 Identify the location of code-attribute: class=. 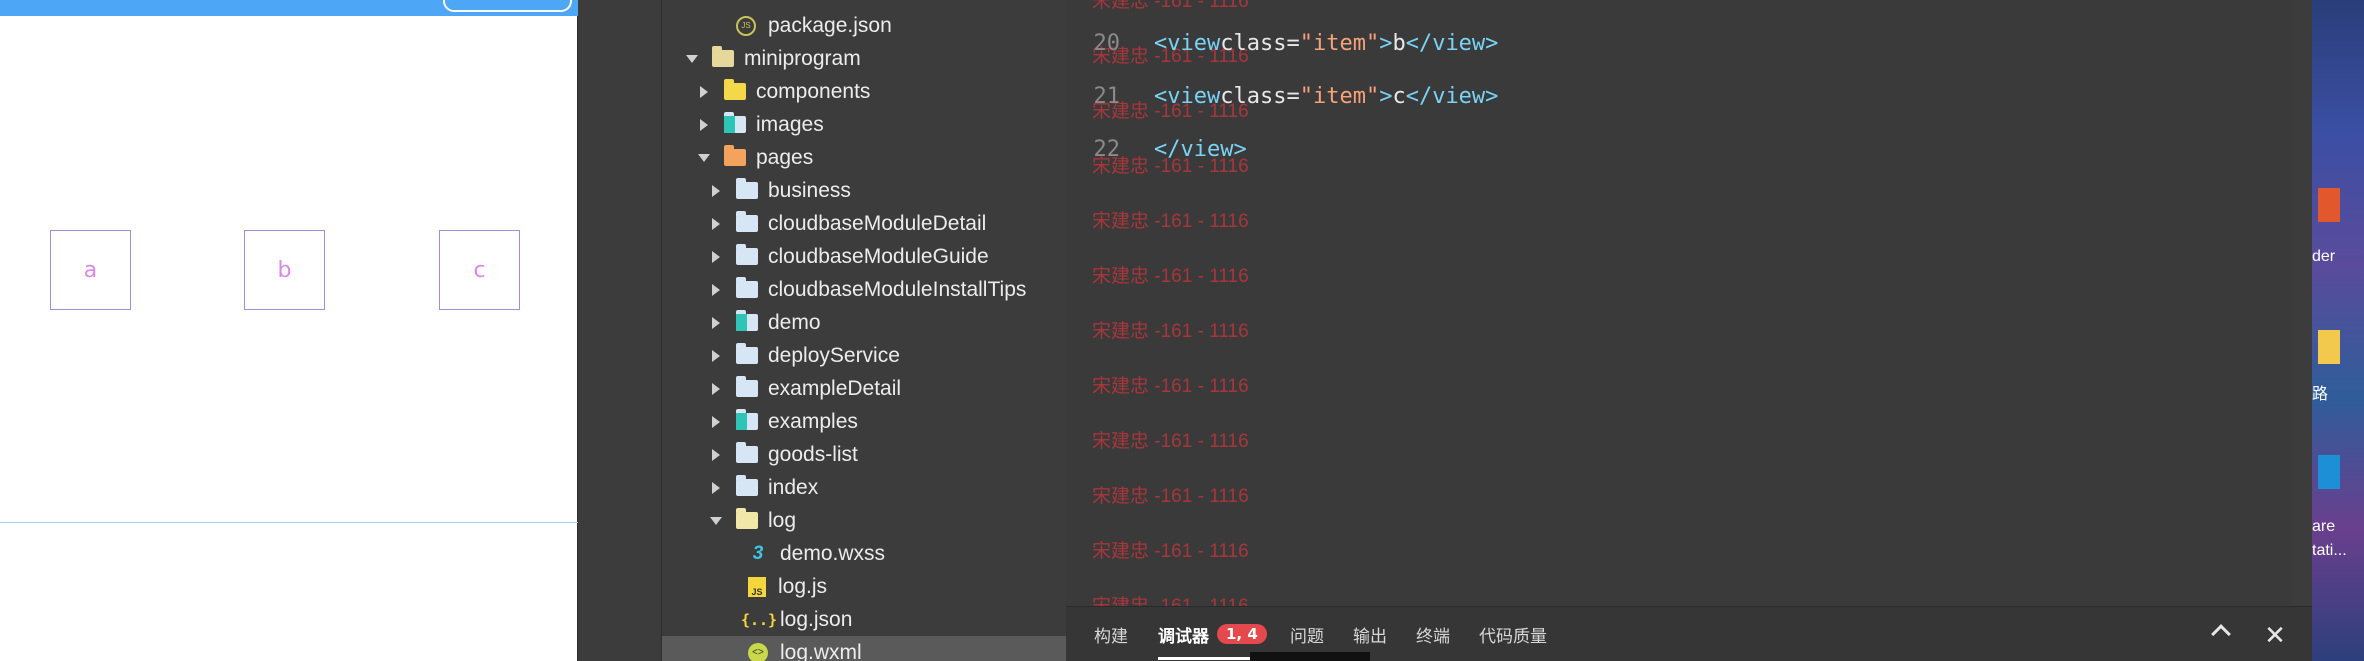
(1260, 43).